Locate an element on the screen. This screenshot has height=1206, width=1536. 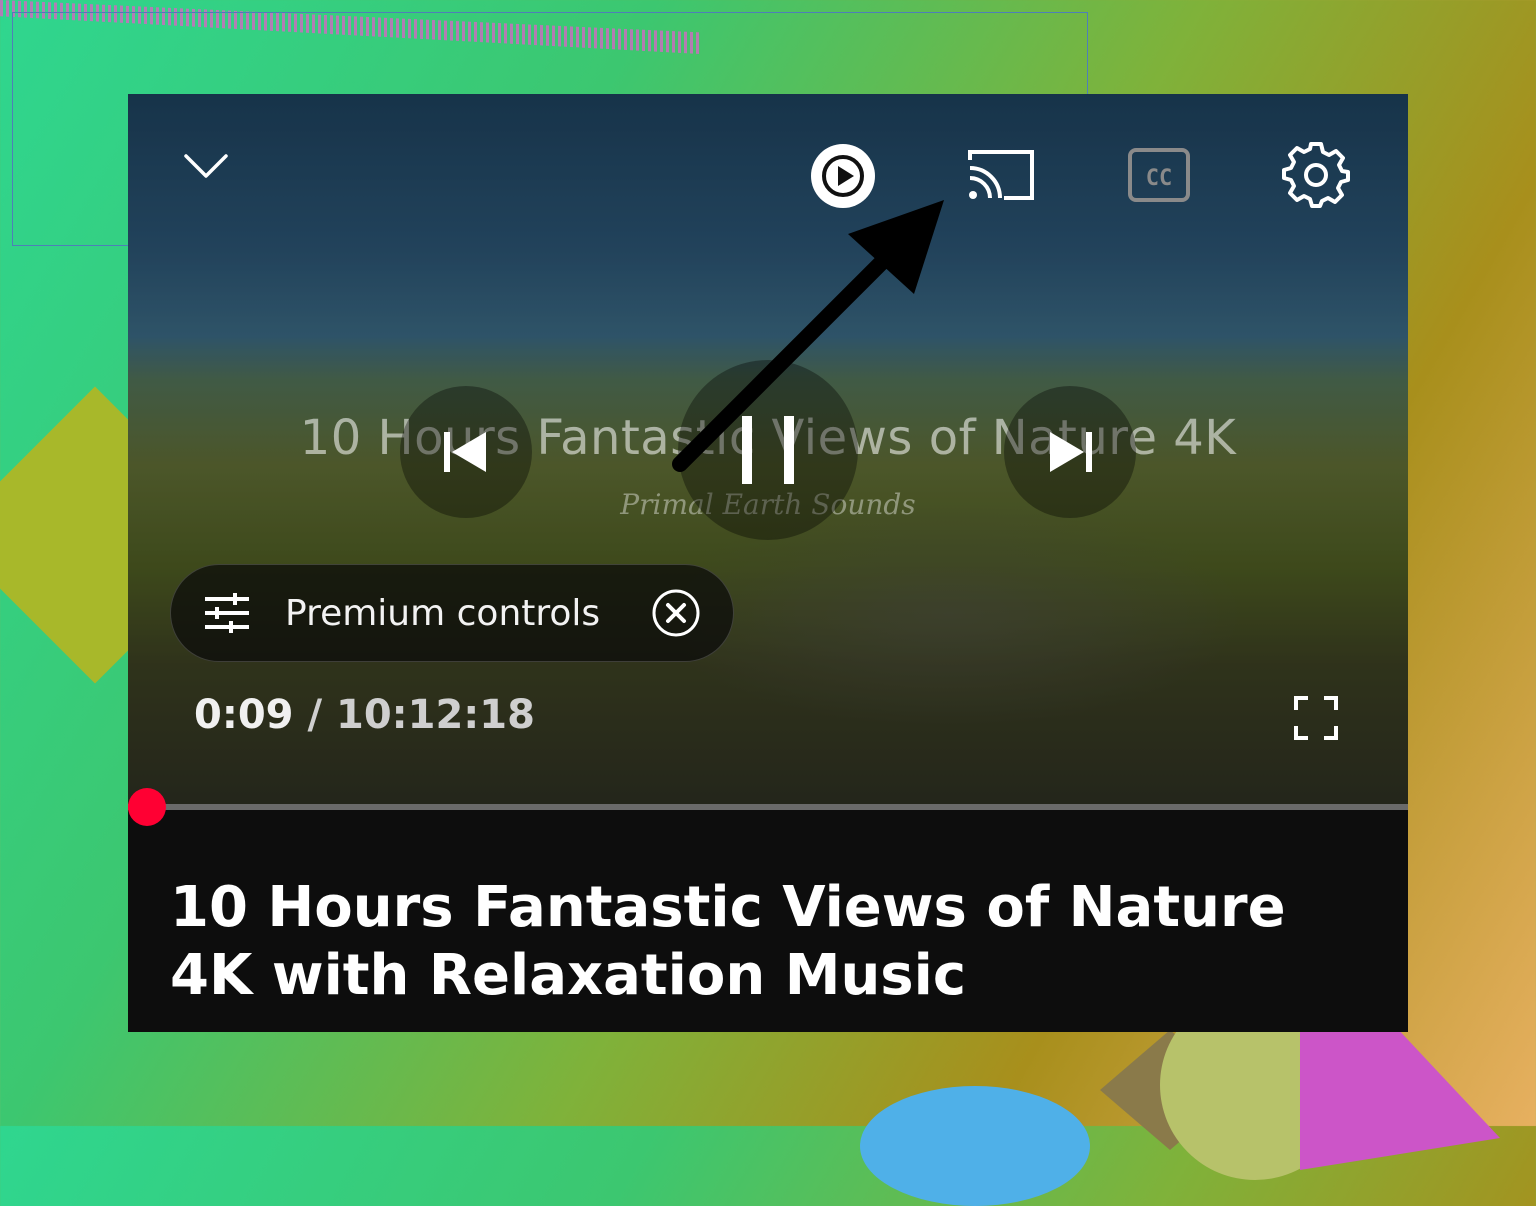
skip-next-icon is located at coordinates (1070, 452).